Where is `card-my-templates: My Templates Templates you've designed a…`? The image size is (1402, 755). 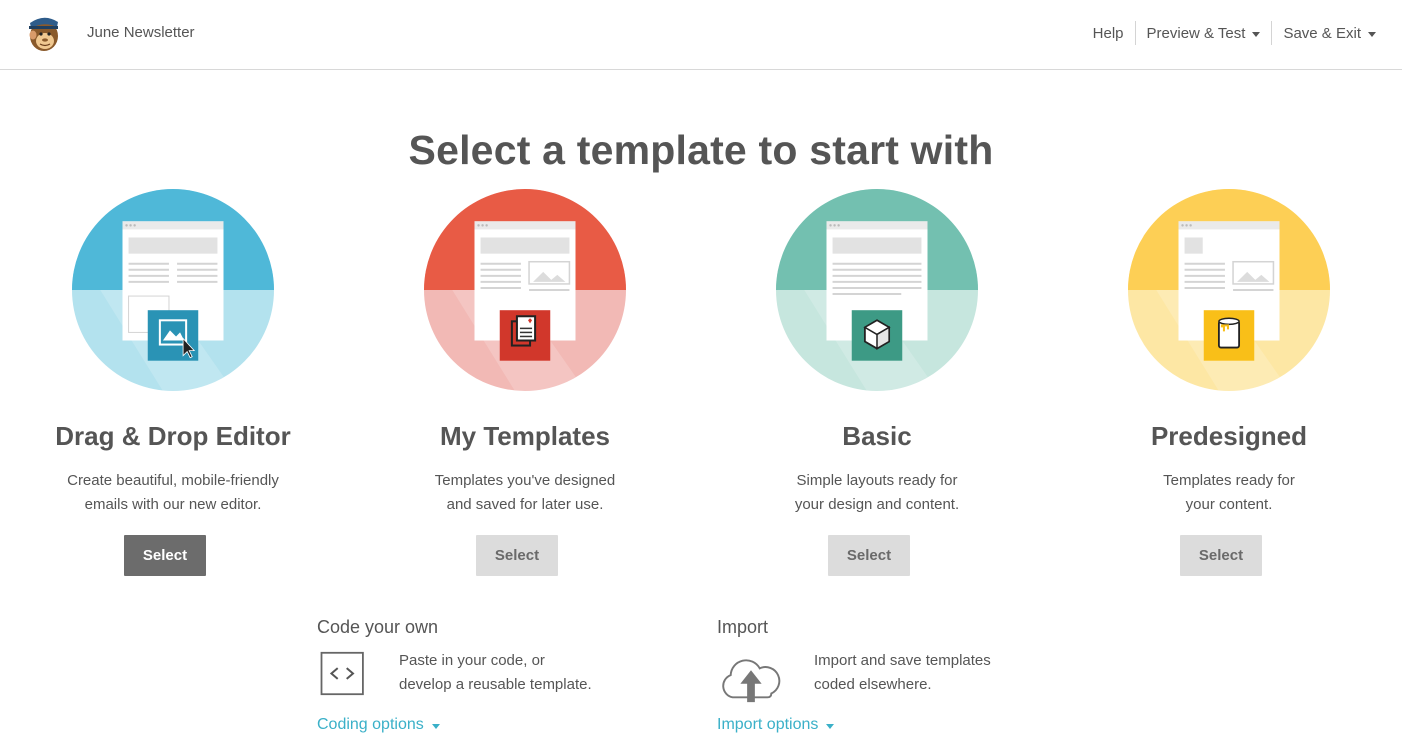 card-my-templates: My Templates Templates you've designed a… is located at coordinates (525, 382).